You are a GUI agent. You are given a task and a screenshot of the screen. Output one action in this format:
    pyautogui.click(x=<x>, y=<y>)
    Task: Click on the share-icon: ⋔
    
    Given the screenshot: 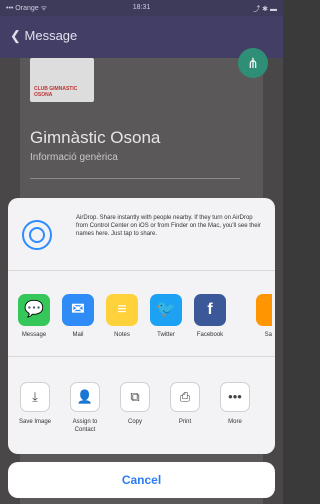 What is the action you would take?
    pyautogui.click(x=253, y=63)
    